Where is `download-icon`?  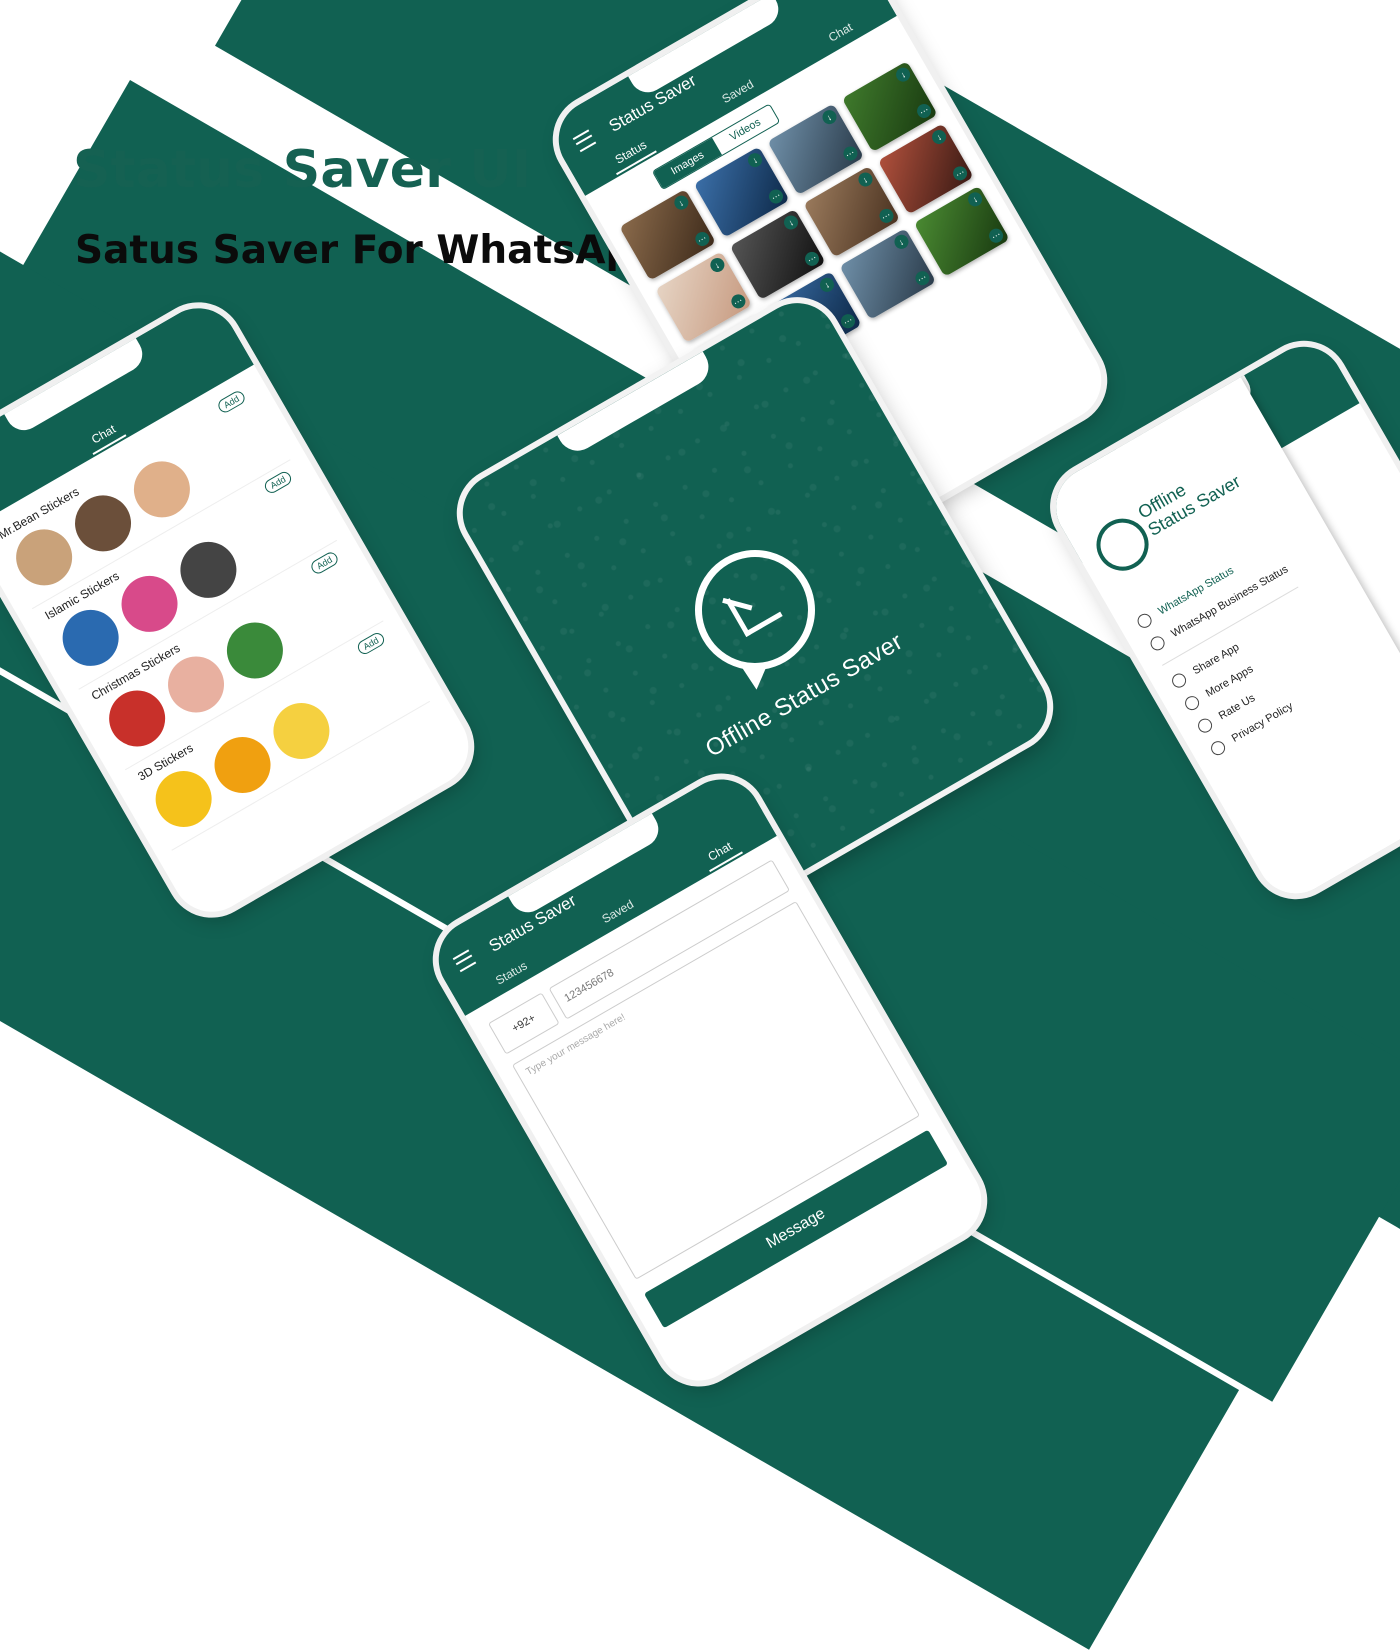
download-icon is located at coordinates (754, 608).